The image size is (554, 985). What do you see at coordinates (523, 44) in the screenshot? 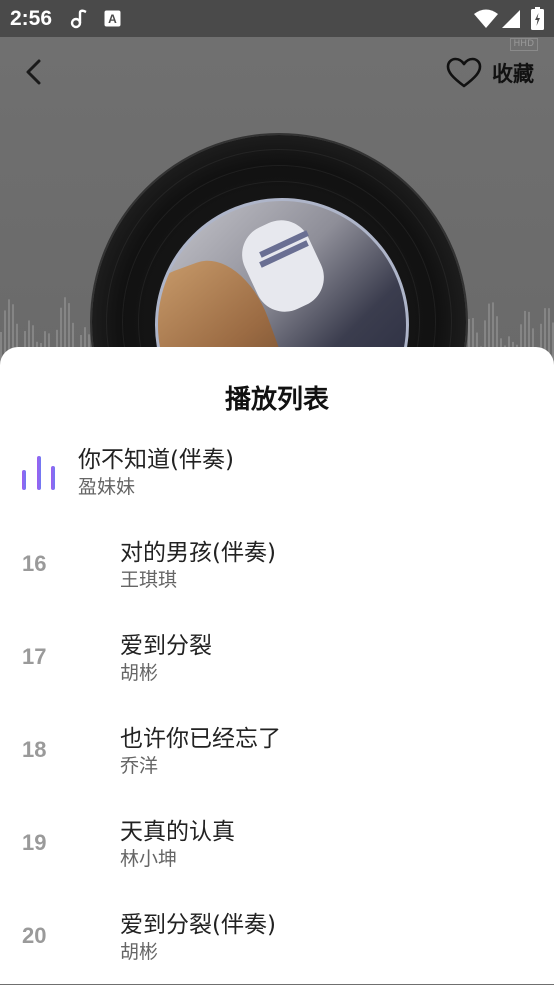
I see `hd-badge: HHD` at bounding box center [523, 44].